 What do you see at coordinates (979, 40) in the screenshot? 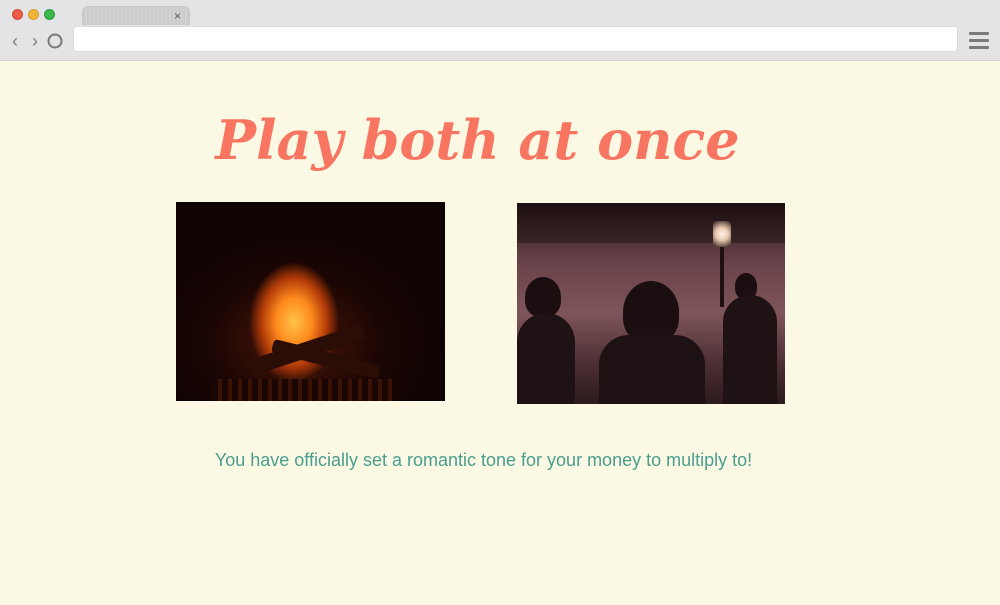
I see `menu-icon` at bounding box center [979, 40].